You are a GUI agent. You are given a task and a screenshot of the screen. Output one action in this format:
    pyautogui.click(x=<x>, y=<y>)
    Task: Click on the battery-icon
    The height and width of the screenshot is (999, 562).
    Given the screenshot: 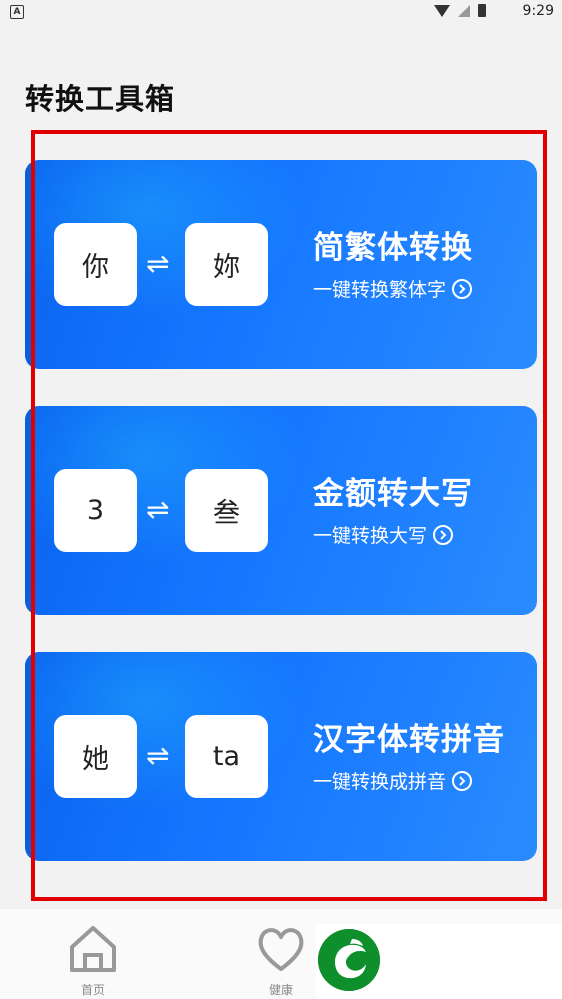 What is the action you would take?
    pyautogui.click(x=482, y=10)
    